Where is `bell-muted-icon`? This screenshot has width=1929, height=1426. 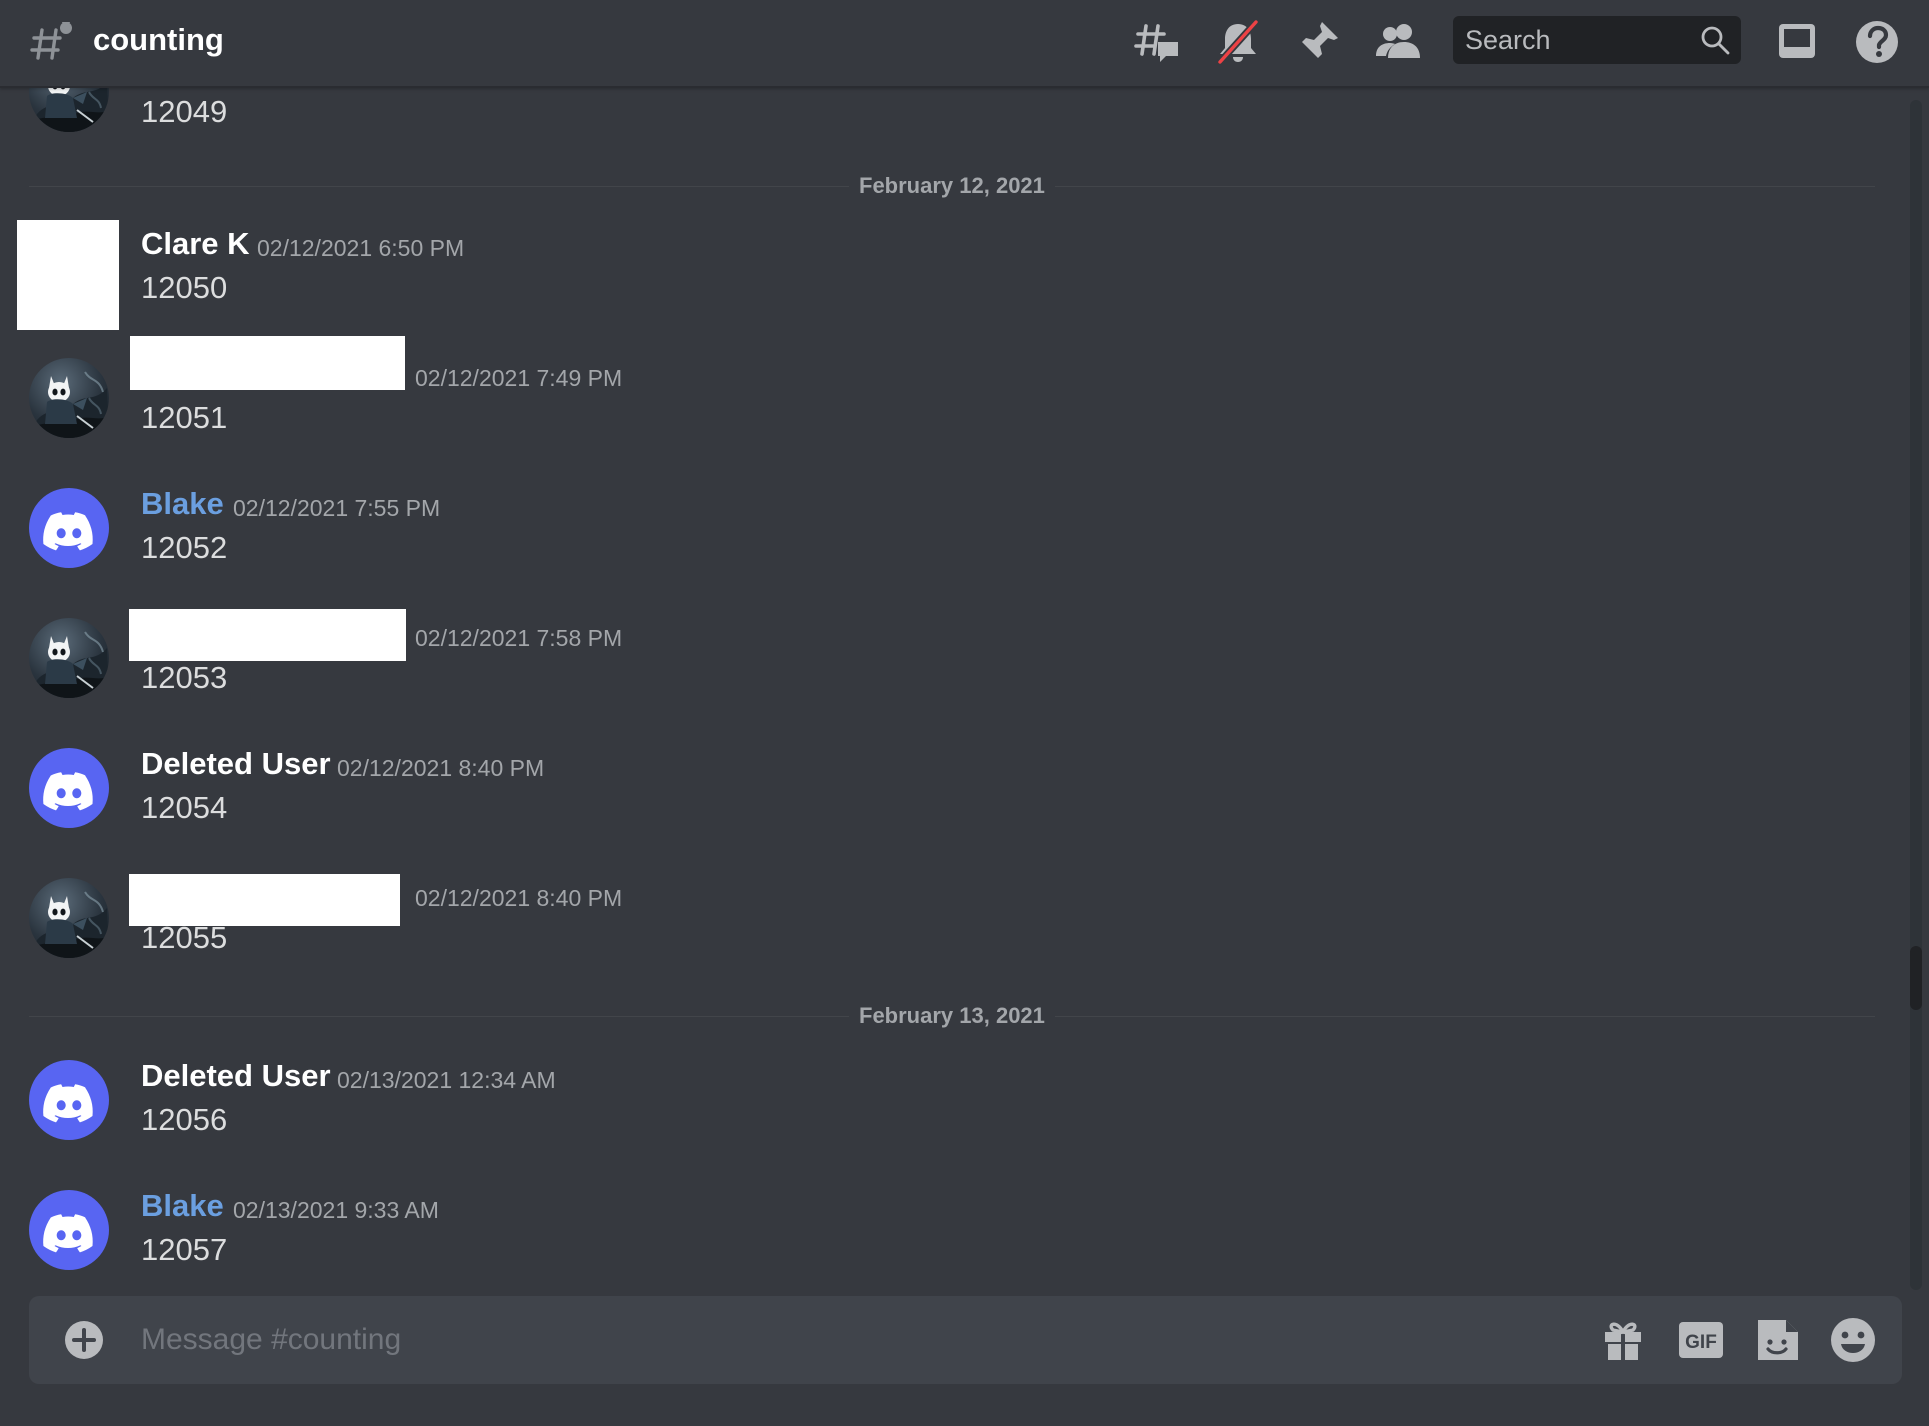 bell-muted-icon is located at coordinates (1238, 42).